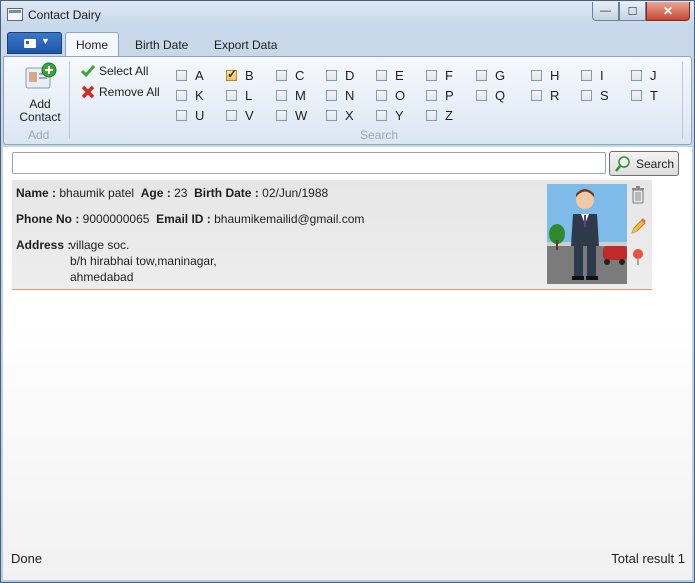 The height and width of the screenshot is (583, 695). I want to click on letter-filter-n: N, so click(346, 95).